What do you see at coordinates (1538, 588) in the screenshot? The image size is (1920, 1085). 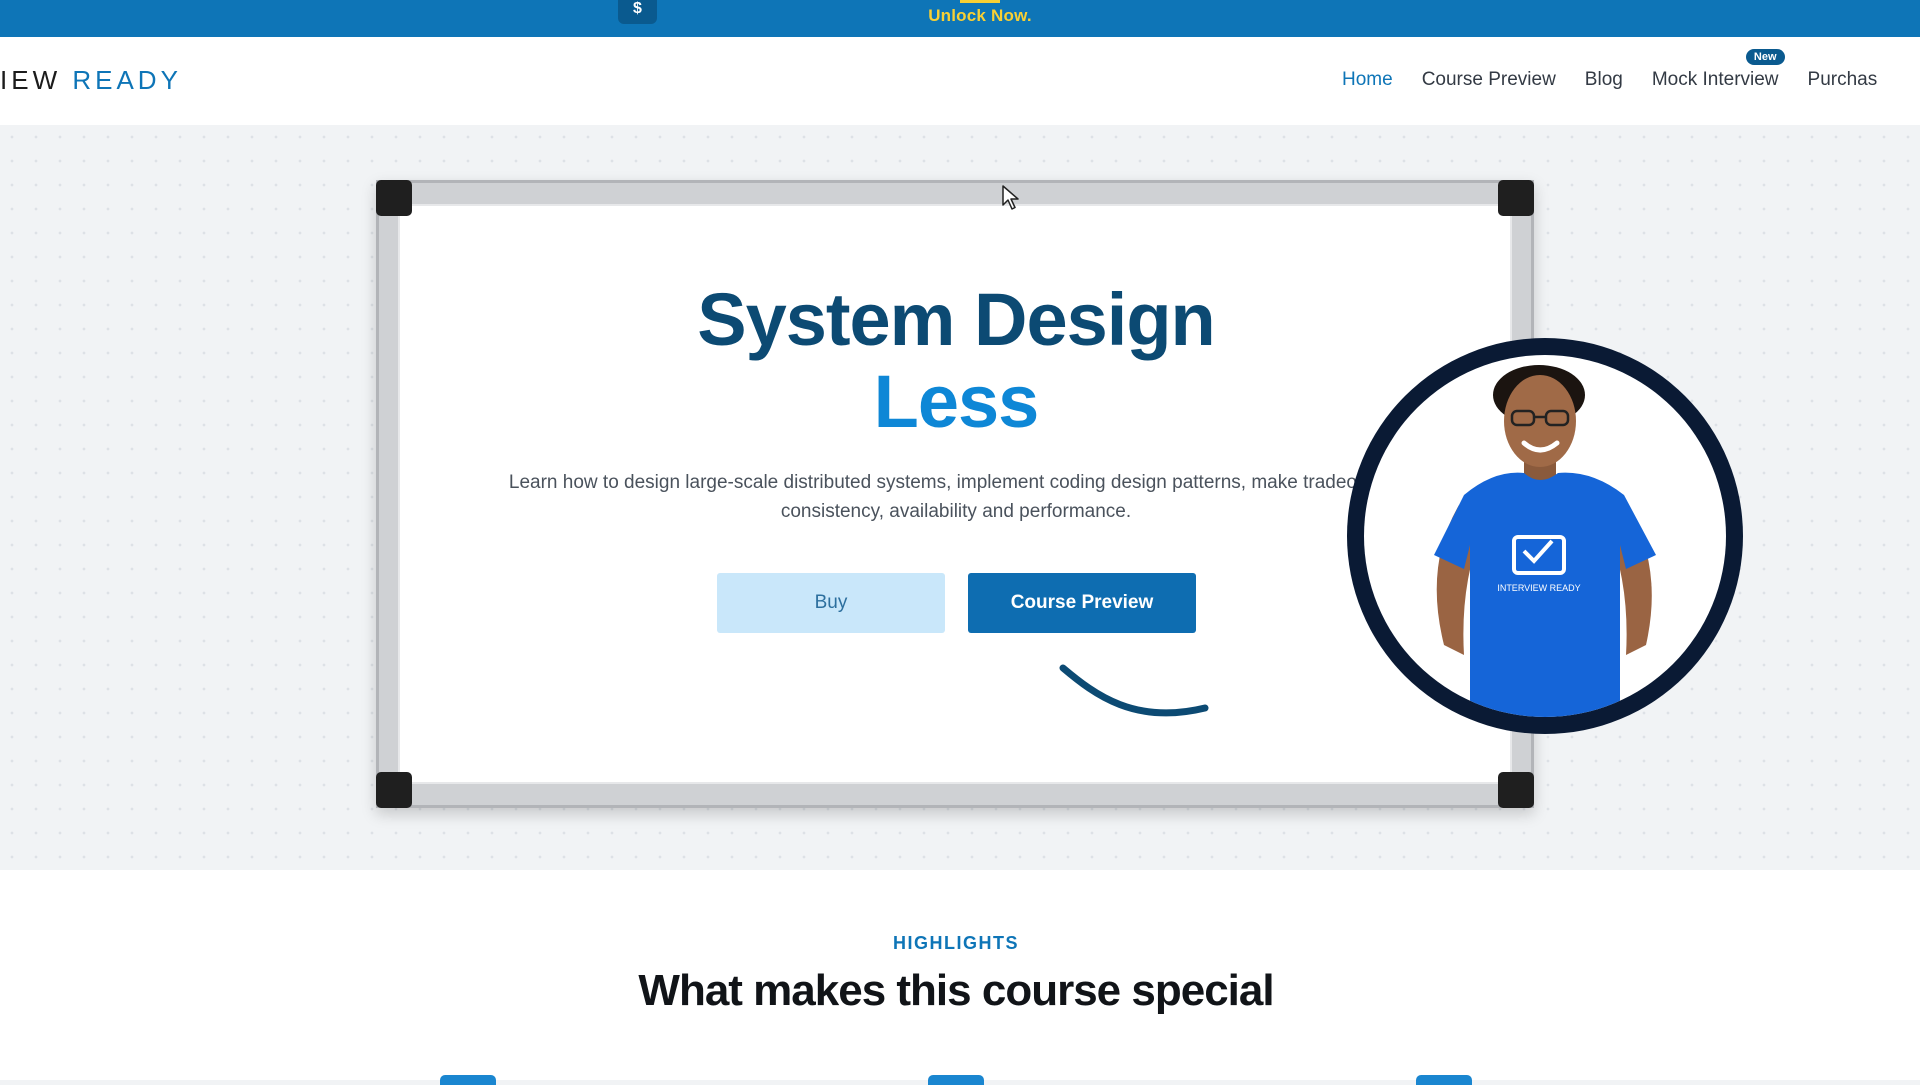 I see `shirt-text: INTERVIEW READY` at bounding box center [1538, 588].